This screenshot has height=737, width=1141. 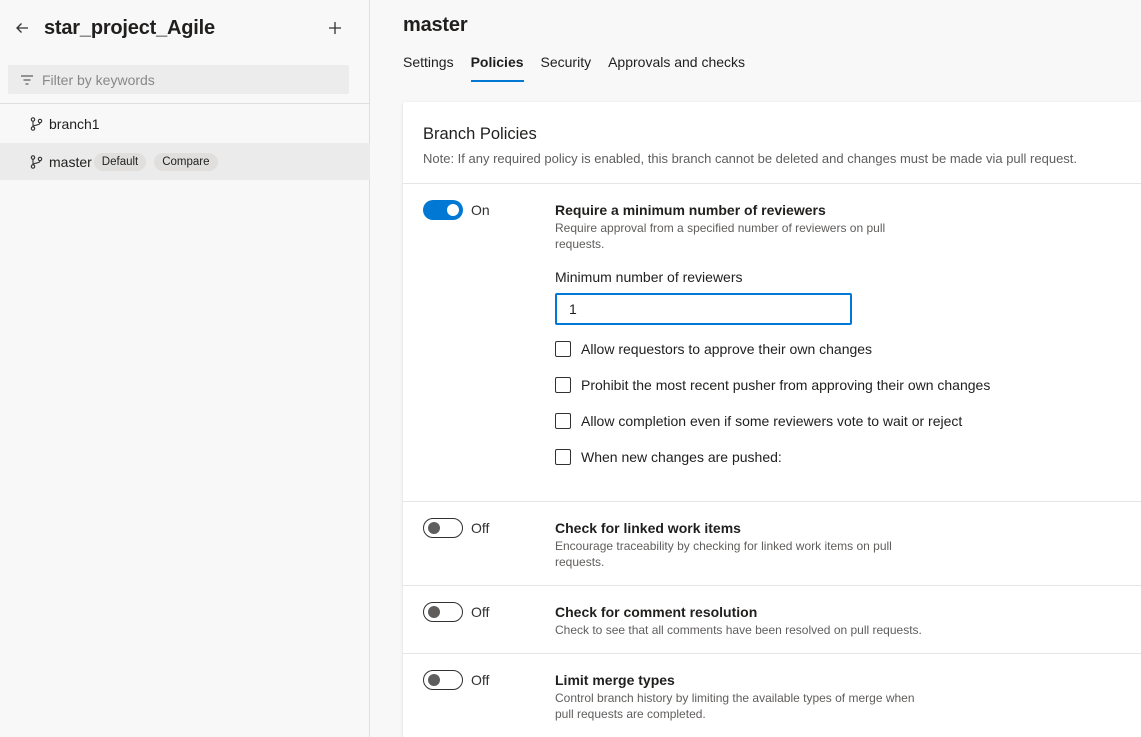 I want to click on arrow-left-icon, so click(x=22, y=28).